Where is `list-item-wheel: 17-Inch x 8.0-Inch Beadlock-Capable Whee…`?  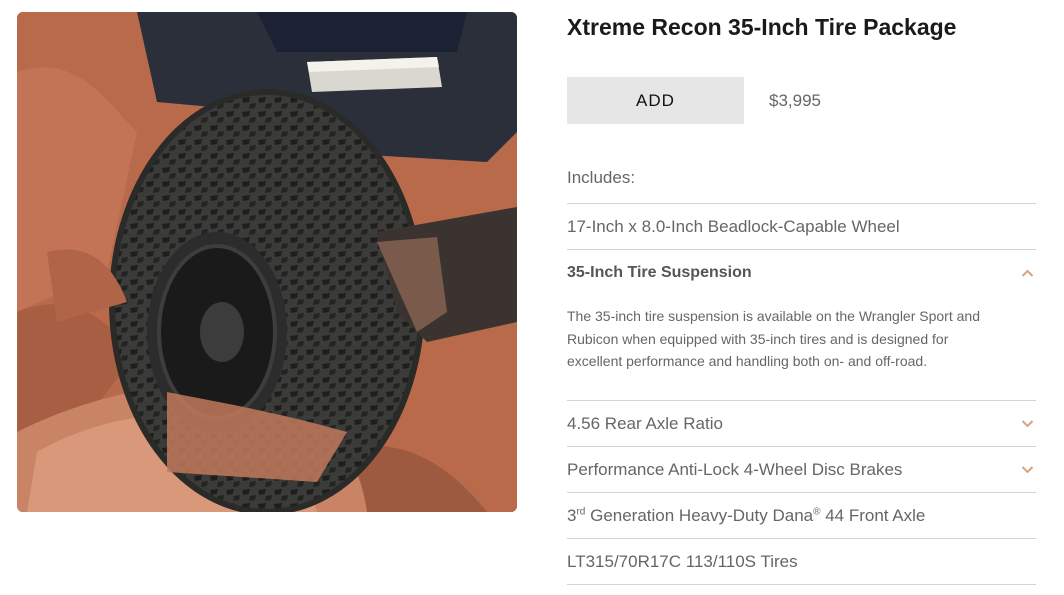
list-item-wheel: 17-Inch x 8.0-Inch Beadlock-Capable Whee… is located at coordinates (801, 227).